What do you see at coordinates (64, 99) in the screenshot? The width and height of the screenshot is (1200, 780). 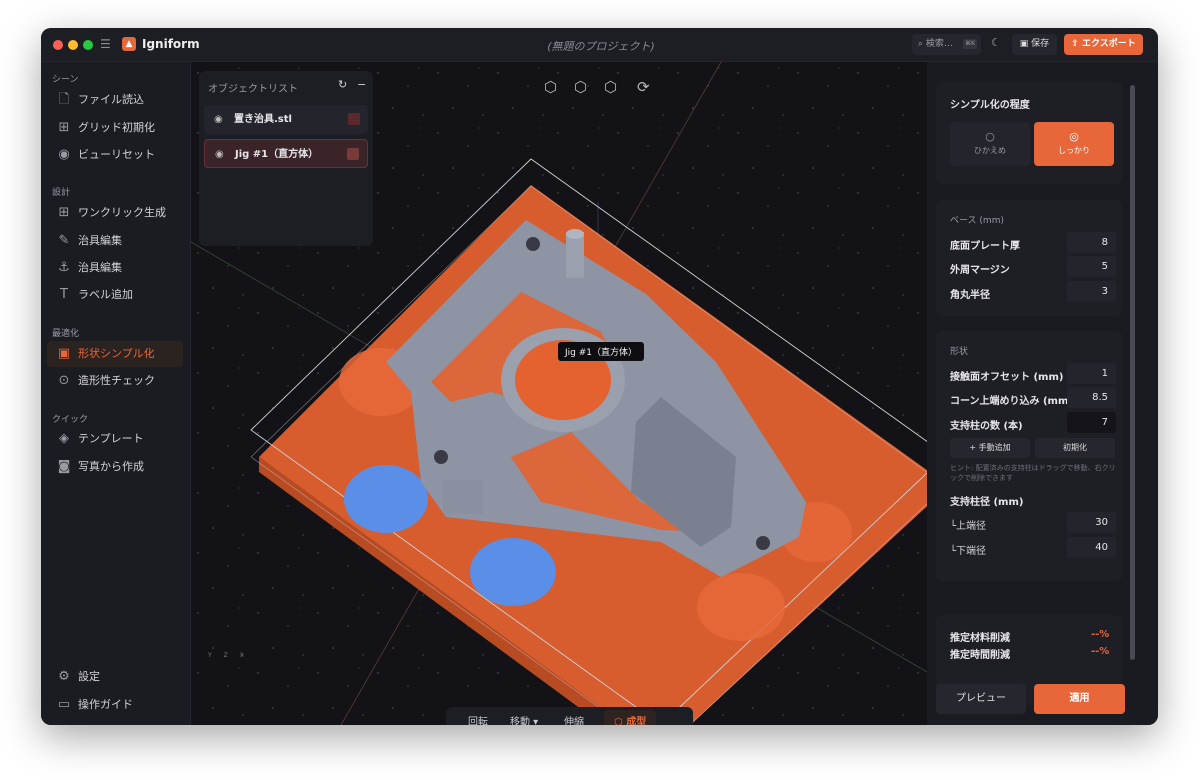 I see `file-icon: 🗋` at bounding box center [64, 99].